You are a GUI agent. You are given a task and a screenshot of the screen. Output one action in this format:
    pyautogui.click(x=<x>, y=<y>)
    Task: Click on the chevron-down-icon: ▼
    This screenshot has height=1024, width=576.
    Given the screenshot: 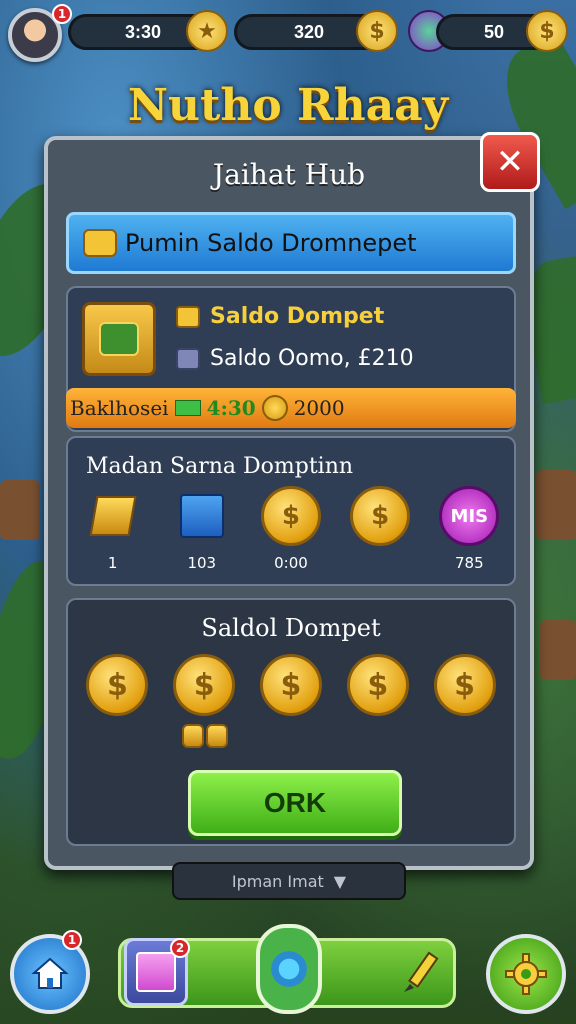 What is the action you would take?
    pyautogui.click(x=340, y=881)
    